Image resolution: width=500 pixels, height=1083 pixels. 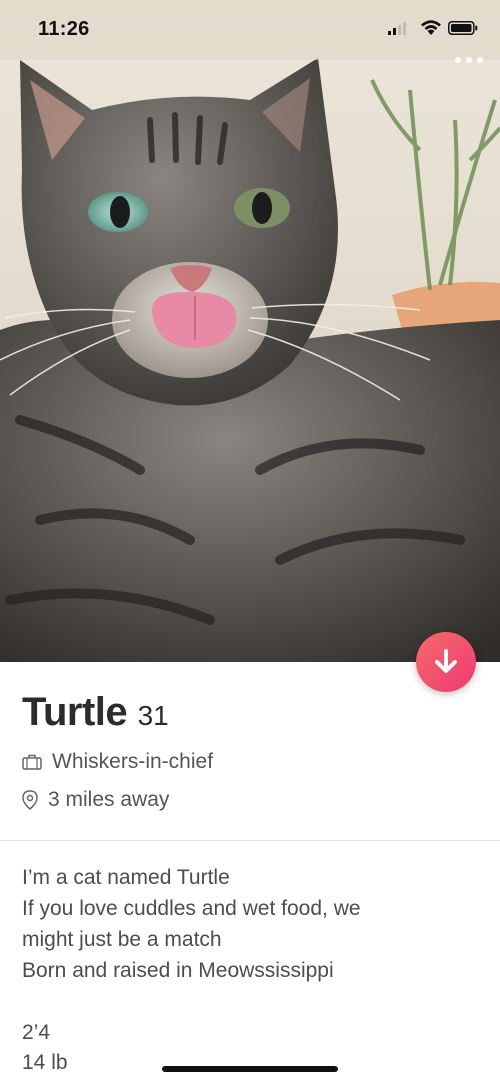 I want to click on divider, so click(x=250, y=840).